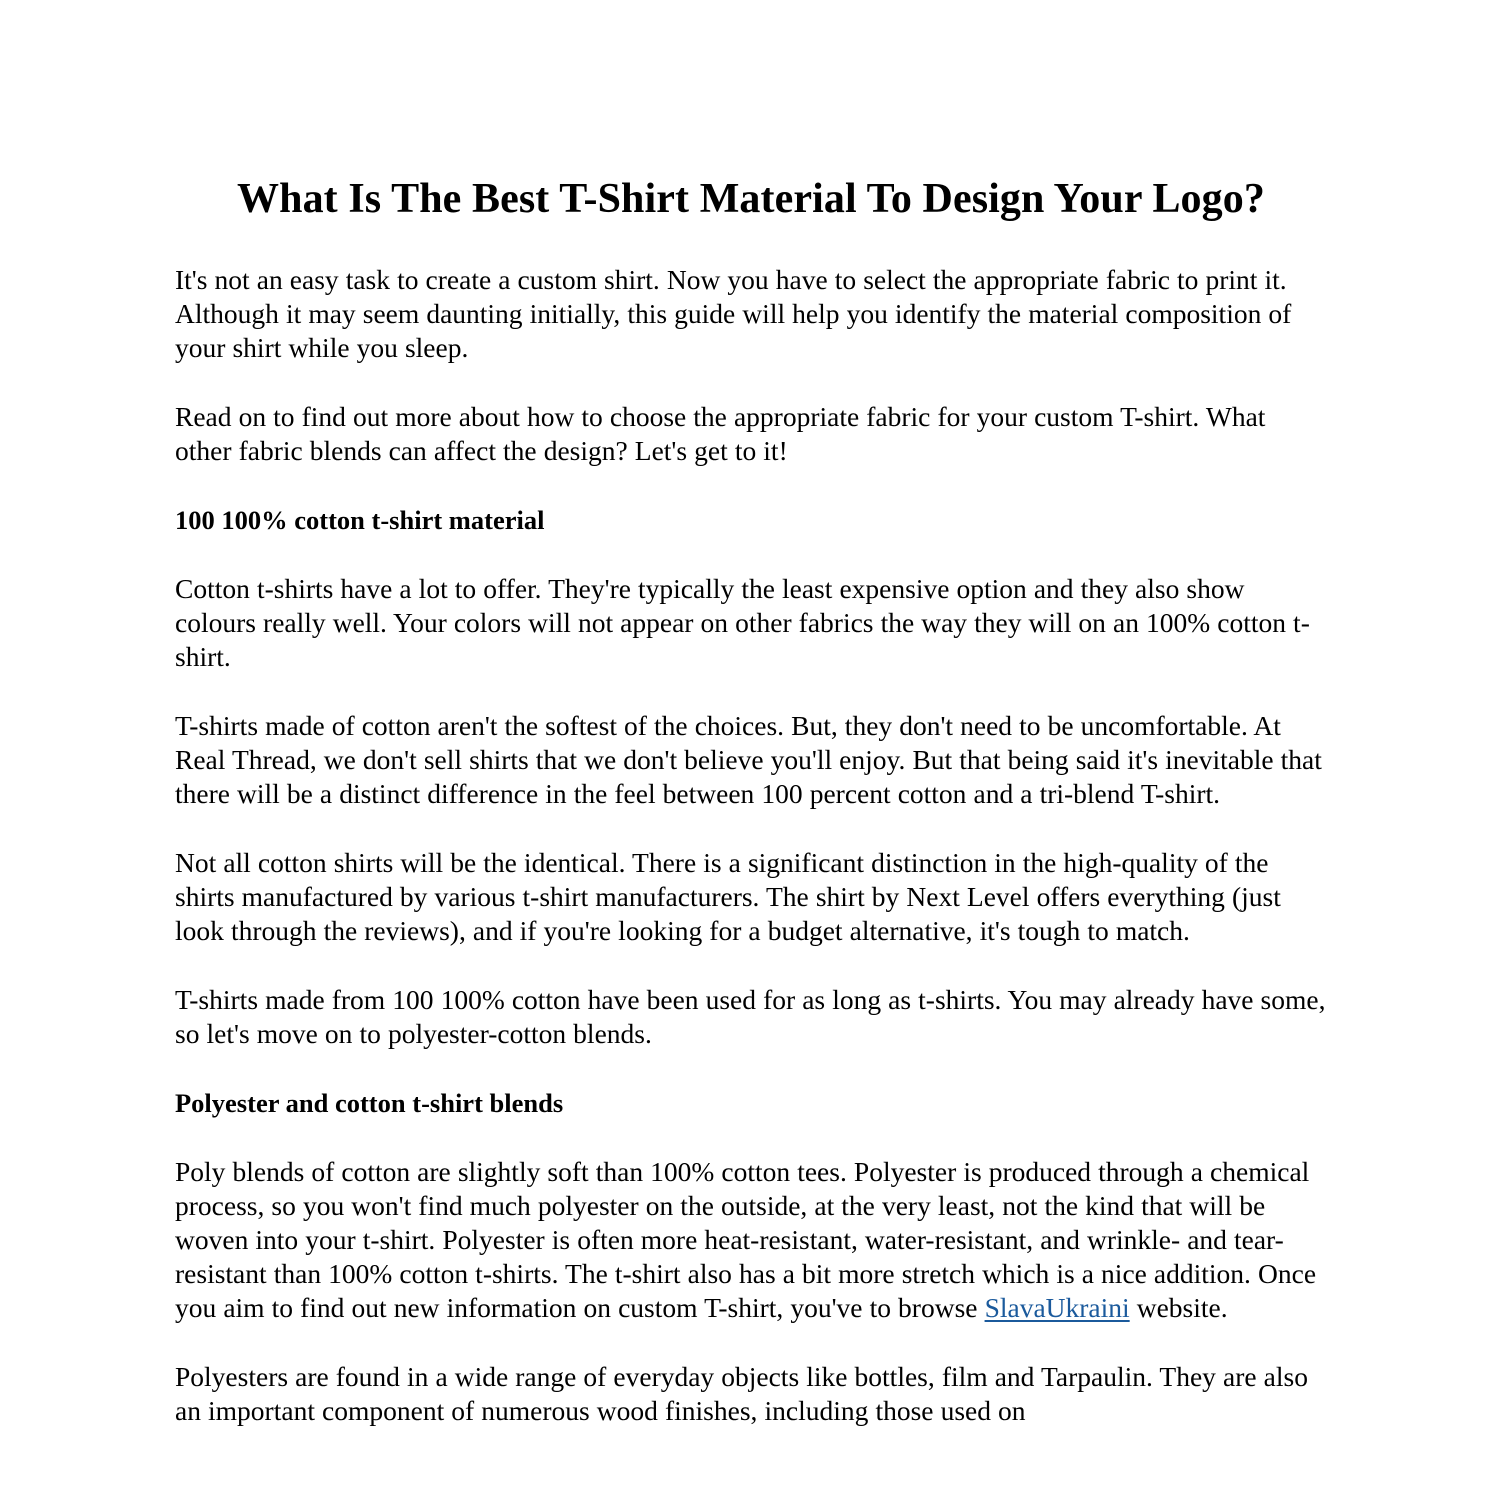 The image size is (1500, 1500). What do you see at coordinates (360, 519) in the screenshot?
I see `section-heading-cotton: 100 100% cotton t-shirt material` at bounding box center [360, 519].